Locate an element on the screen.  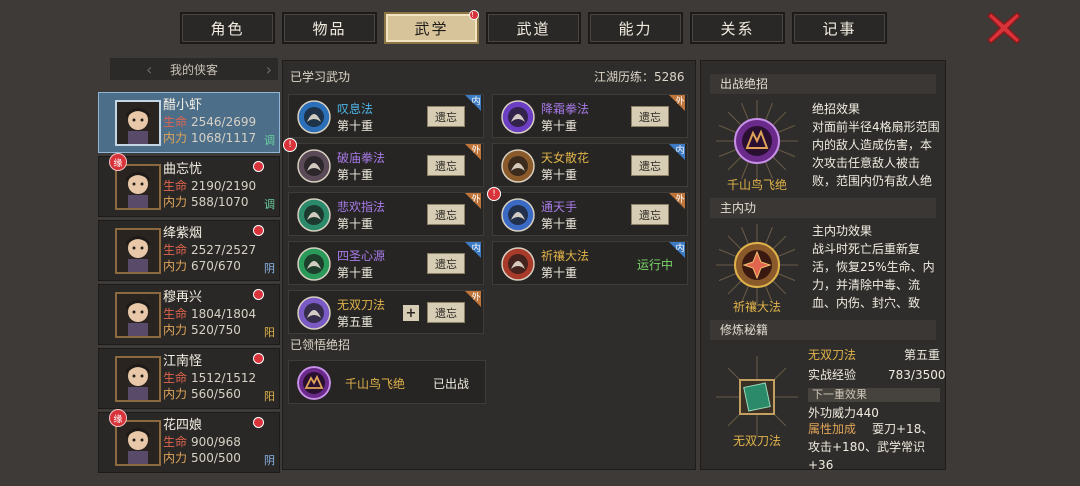
chevron-left-icon: ‹ is located at coordinates (149, 69).